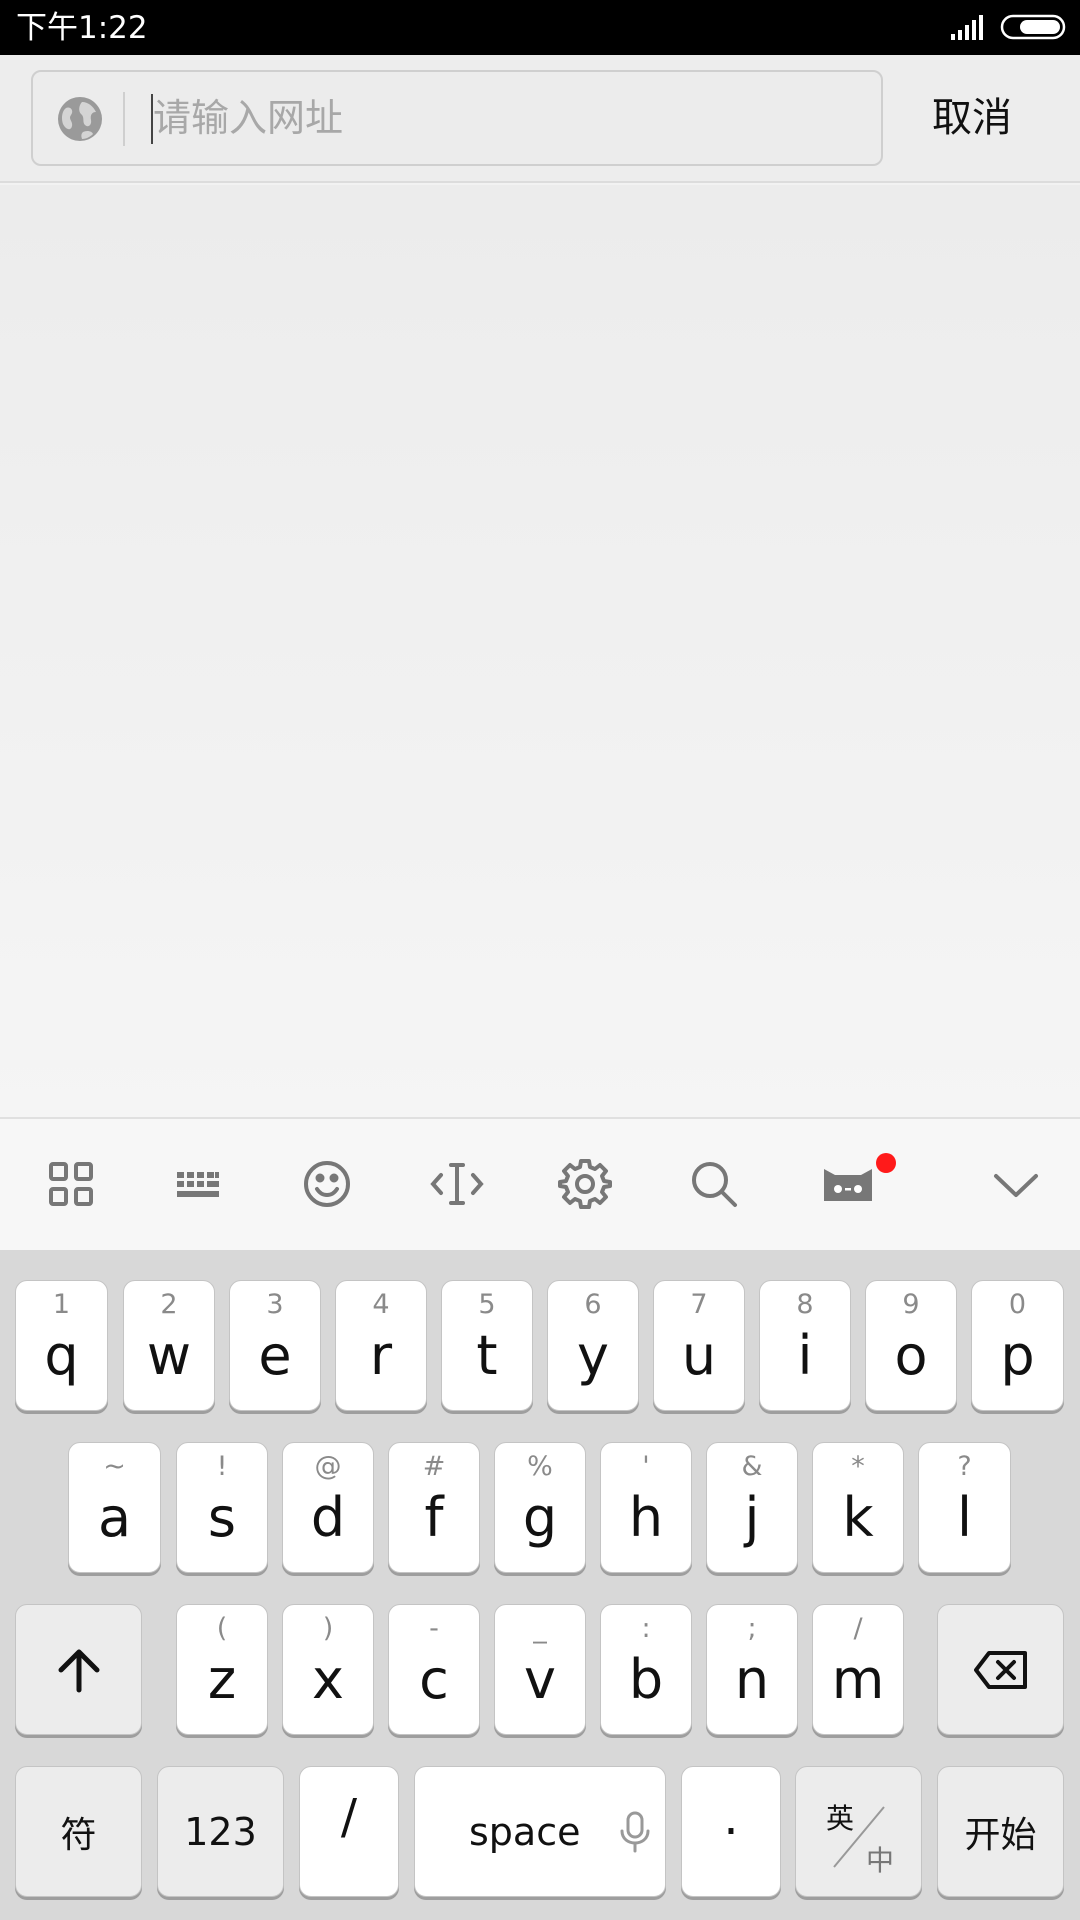 This screenshot has width=1080, height=1920. Describe the element at coordinates (858, 1669) in the screenshot. I see `key-m: / m` at that location.